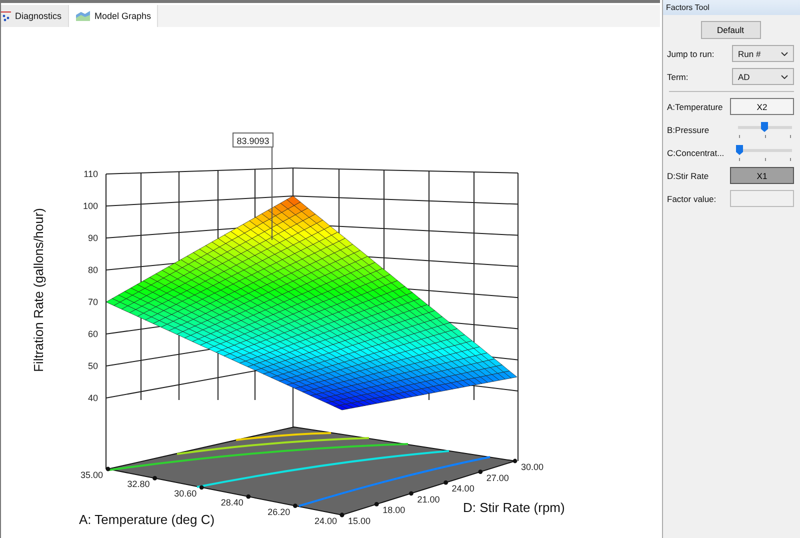  What do you see at coordinates (93, 302) in the screenshot?
I see `axis-tick-label: 70` at bounding box center [93, 302].